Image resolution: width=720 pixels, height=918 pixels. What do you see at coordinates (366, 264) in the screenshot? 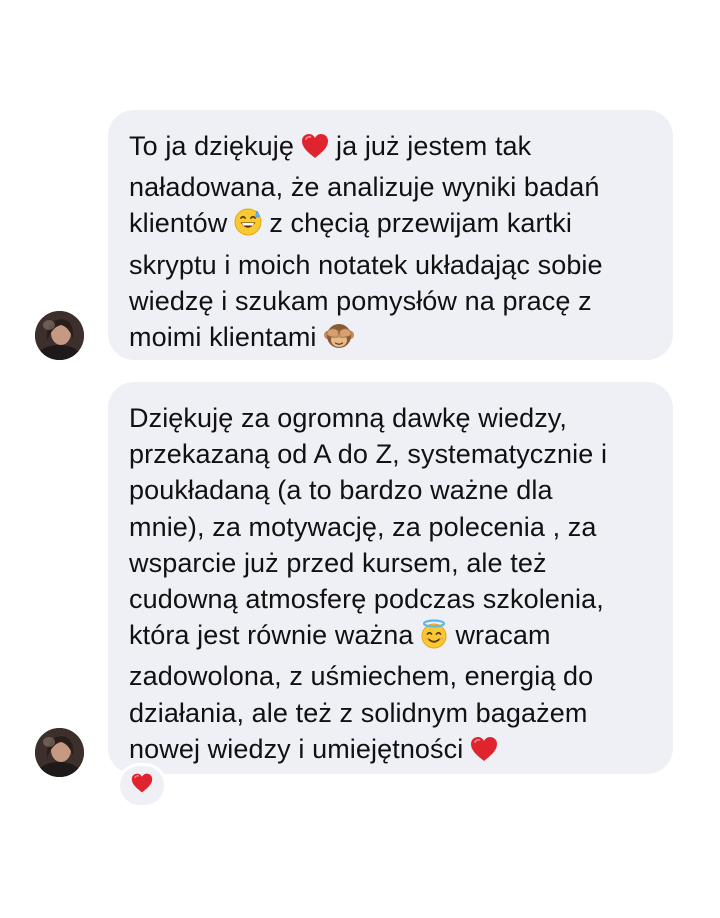
I see `message-text: skryptu i moich notatek układając sobie` at bounding box center [366, 264].